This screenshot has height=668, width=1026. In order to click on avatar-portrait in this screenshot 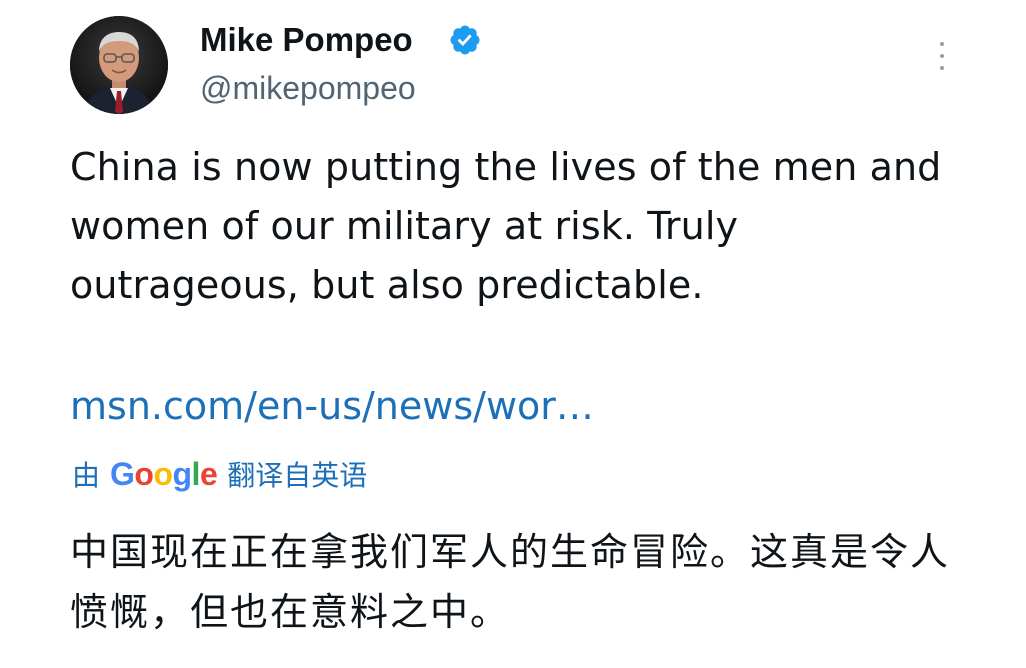, I will do `click(119, 65)`.